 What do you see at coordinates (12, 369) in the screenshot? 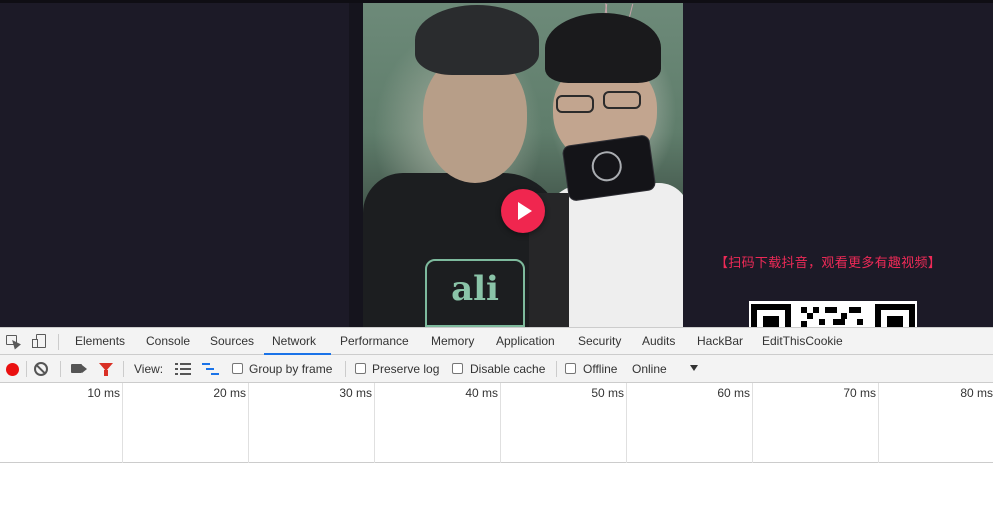
I see `record-icon` at bounding box center [12, 369].